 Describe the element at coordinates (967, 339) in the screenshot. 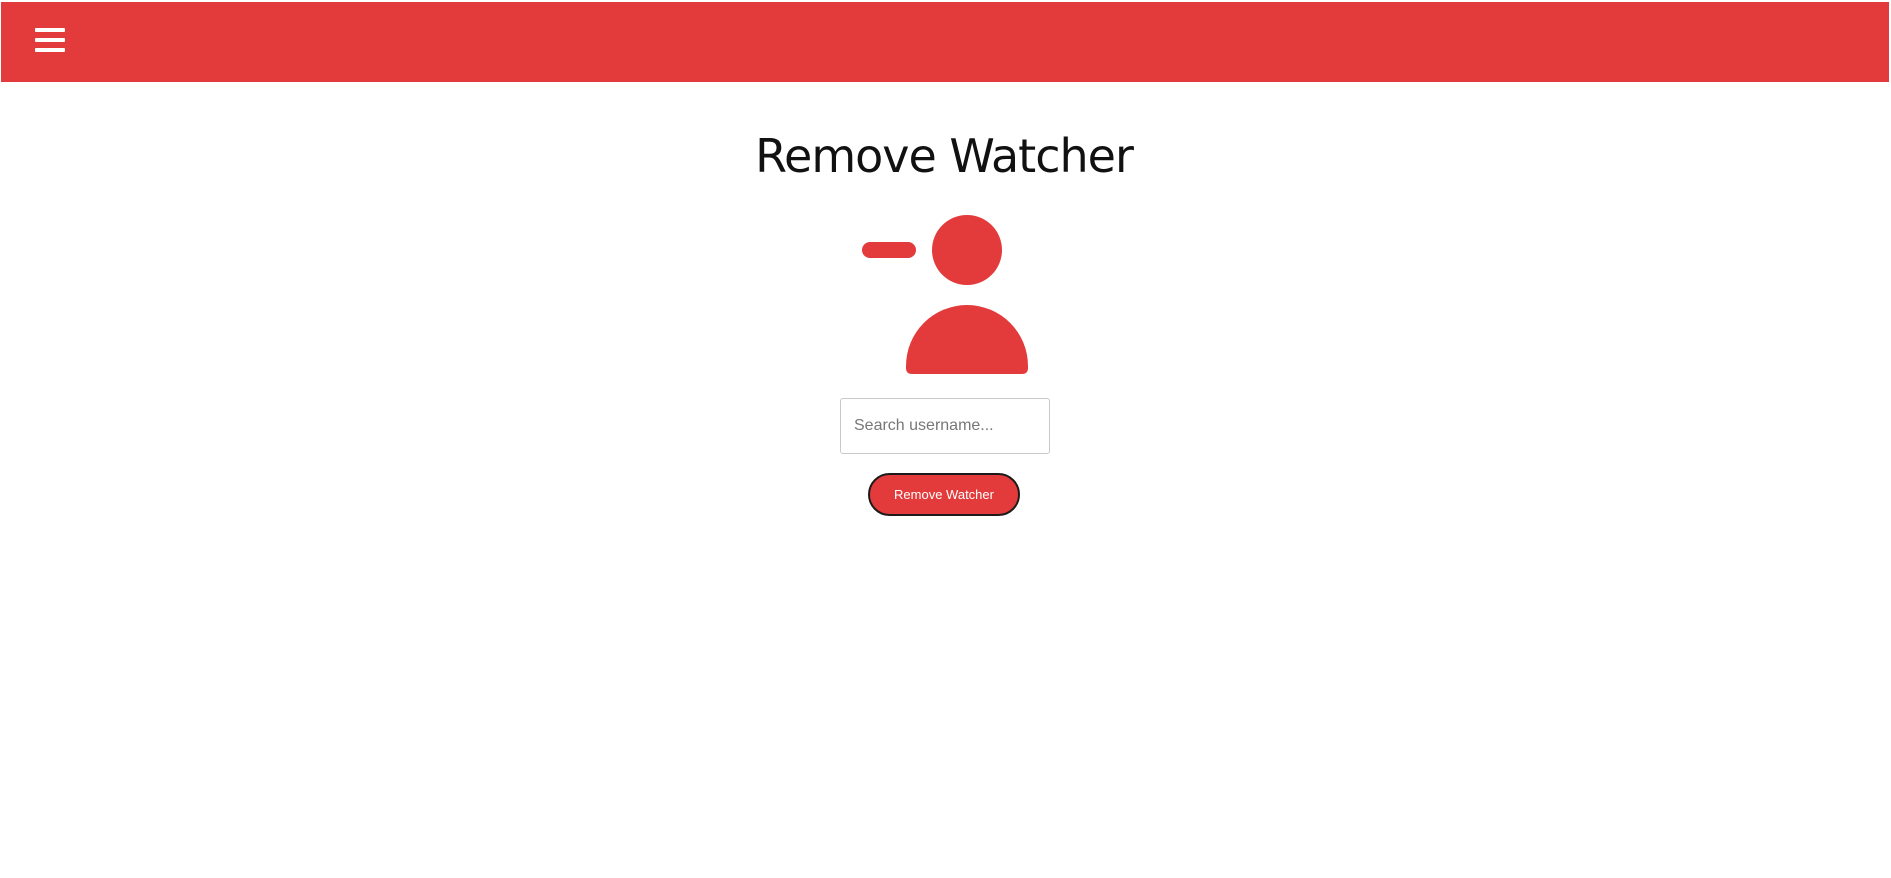

I see `user-body` at that location.